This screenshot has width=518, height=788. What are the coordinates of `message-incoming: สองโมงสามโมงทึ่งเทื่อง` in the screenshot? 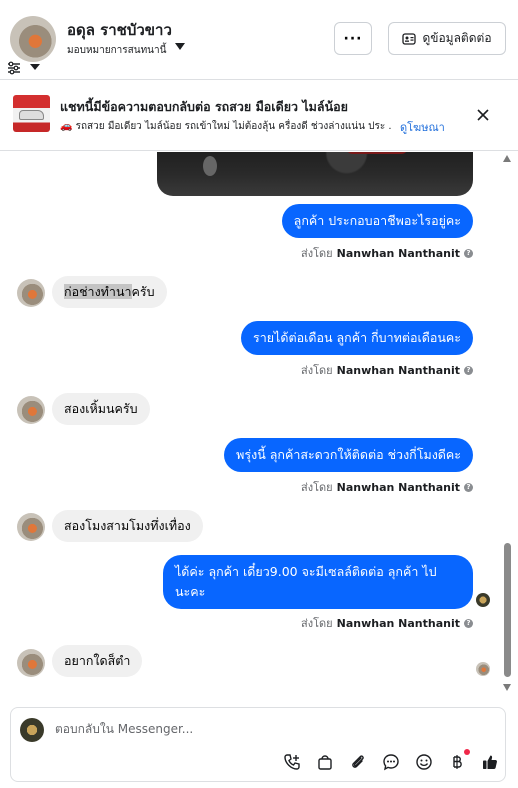 It's located at (127, 526).